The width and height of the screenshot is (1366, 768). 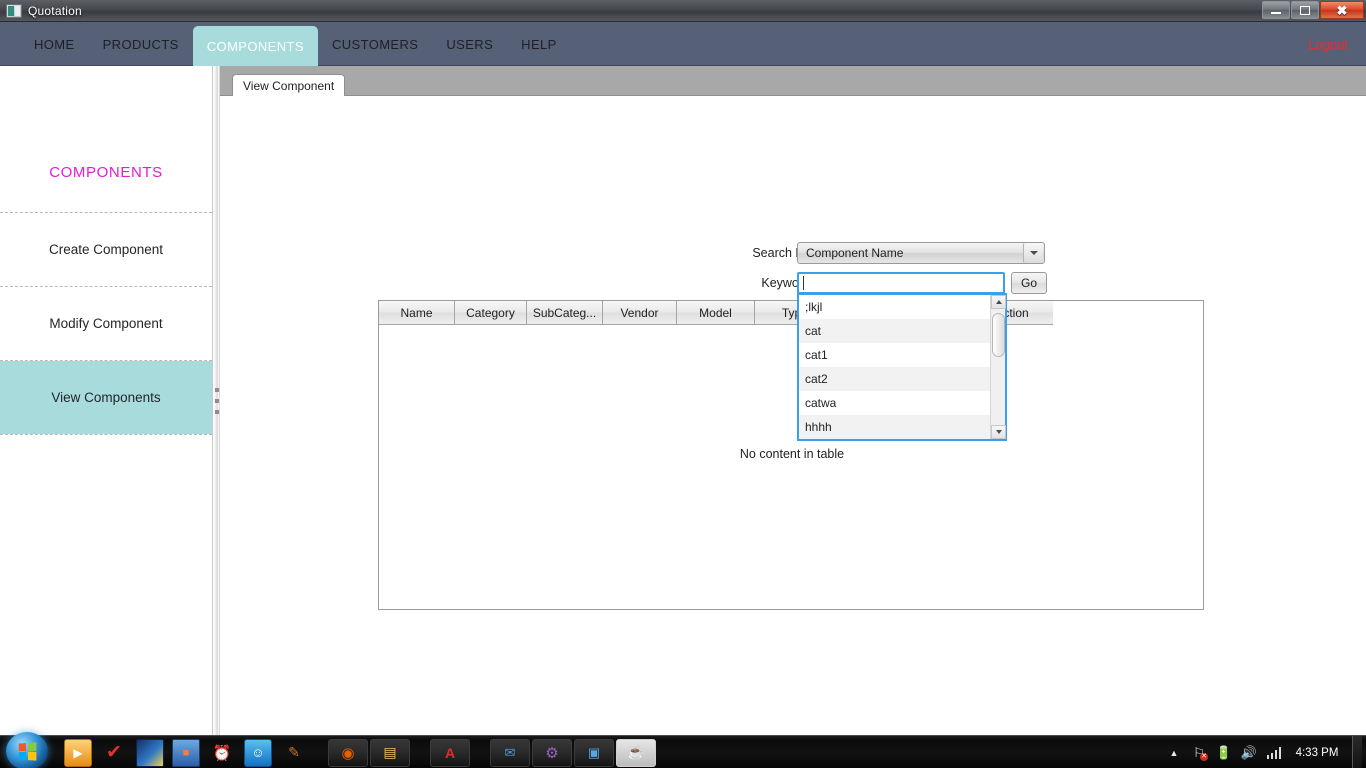 What do you see at coordinates (1276, 10) in the screenshot?
I see `minimize-button` at bounding box center [1276, 10].